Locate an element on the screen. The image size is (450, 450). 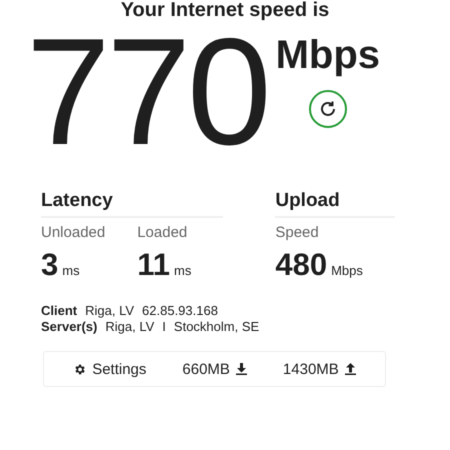
refresh-icon is located at coordinates (327, 109).